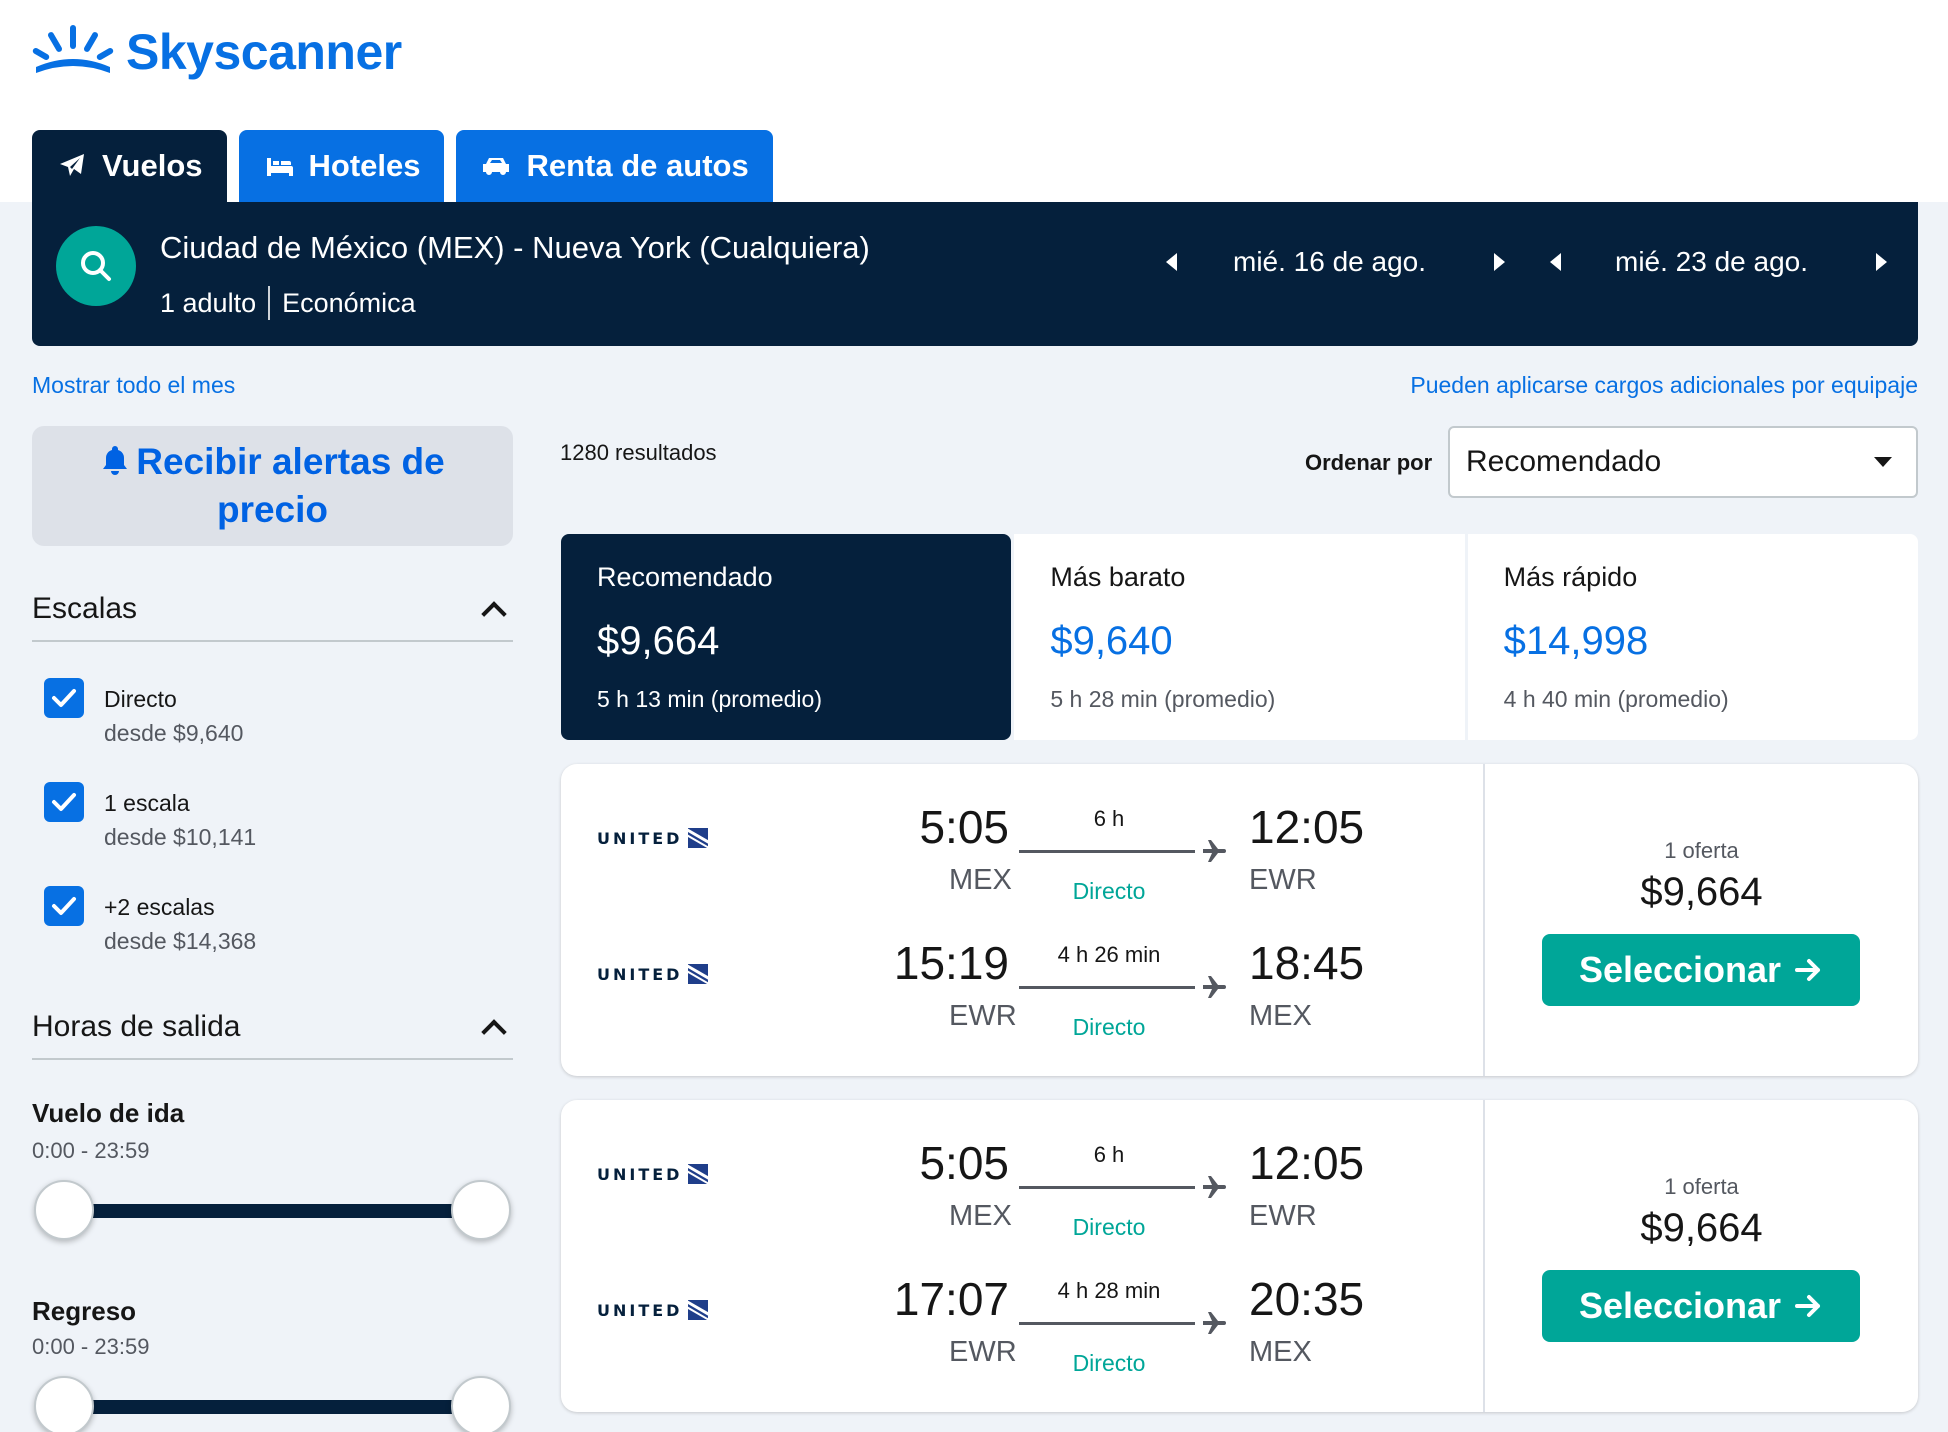 The width and height of the screenshot is (1948, 1432). Describe the element at coordinates (73, 49) in the screenshot. I see `sunrise-logo-icon` at that location.